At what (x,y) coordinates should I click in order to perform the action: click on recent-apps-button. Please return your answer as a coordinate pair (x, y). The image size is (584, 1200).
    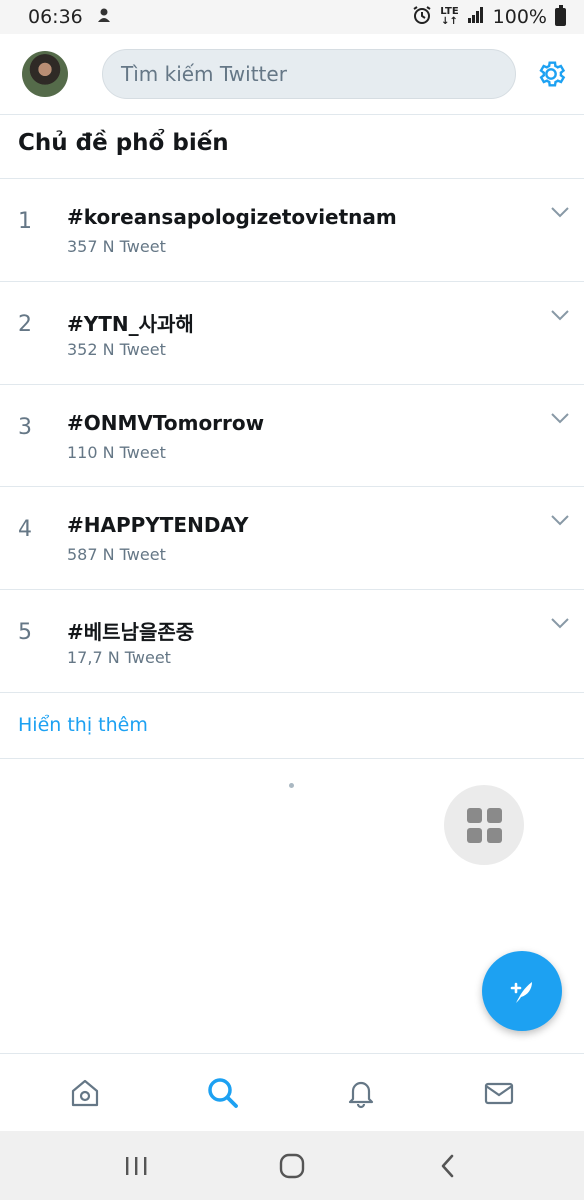
    Looking at the image, I should click on (137, 1166).